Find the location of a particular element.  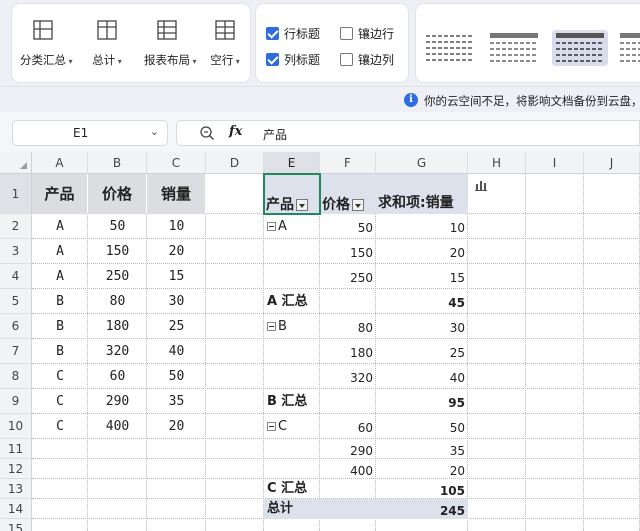

source-data-cell: 80 is located at coordinates (117, 301).